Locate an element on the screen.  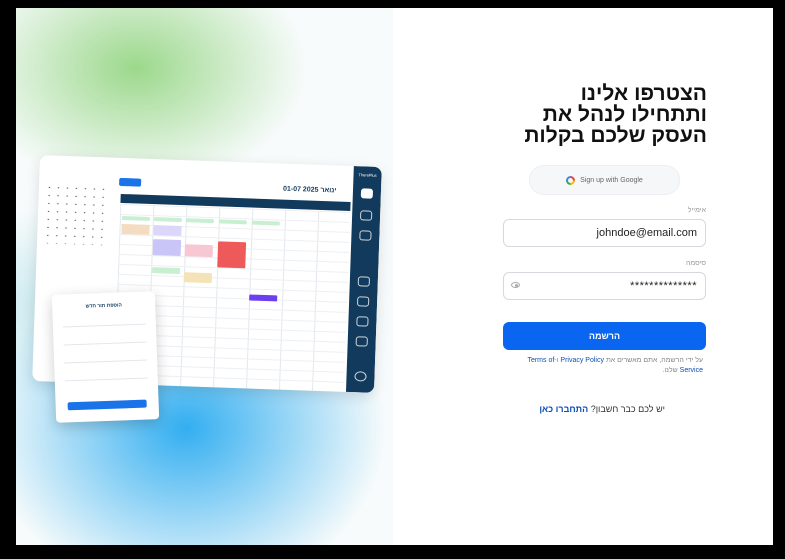
calendar-icon is located at coordinates (367, 193).